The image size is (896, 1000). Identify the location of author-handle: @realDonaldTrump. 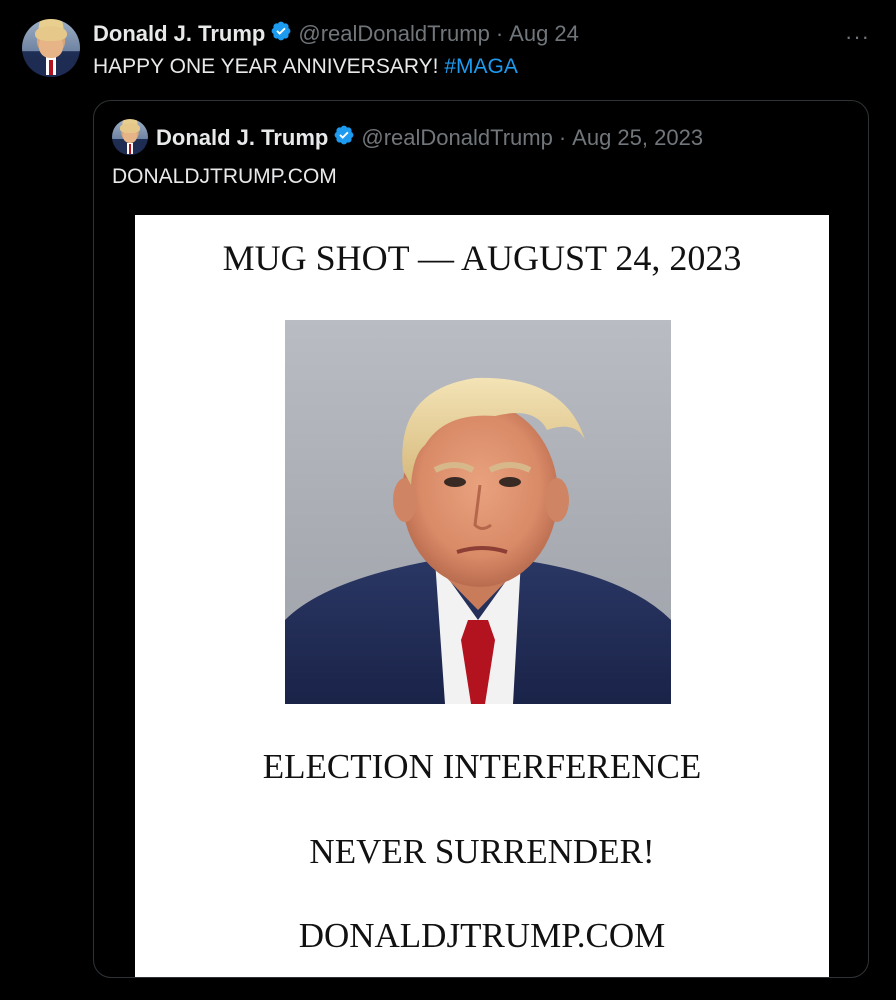
(393, 34).